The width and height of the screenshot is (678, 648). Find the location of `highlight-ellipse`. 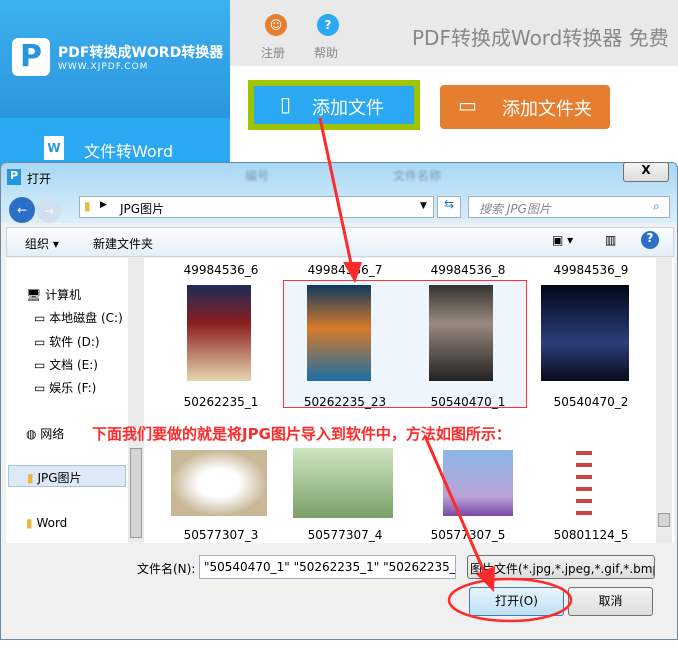

highlight-ellipse is located at coordinates (510, 600).